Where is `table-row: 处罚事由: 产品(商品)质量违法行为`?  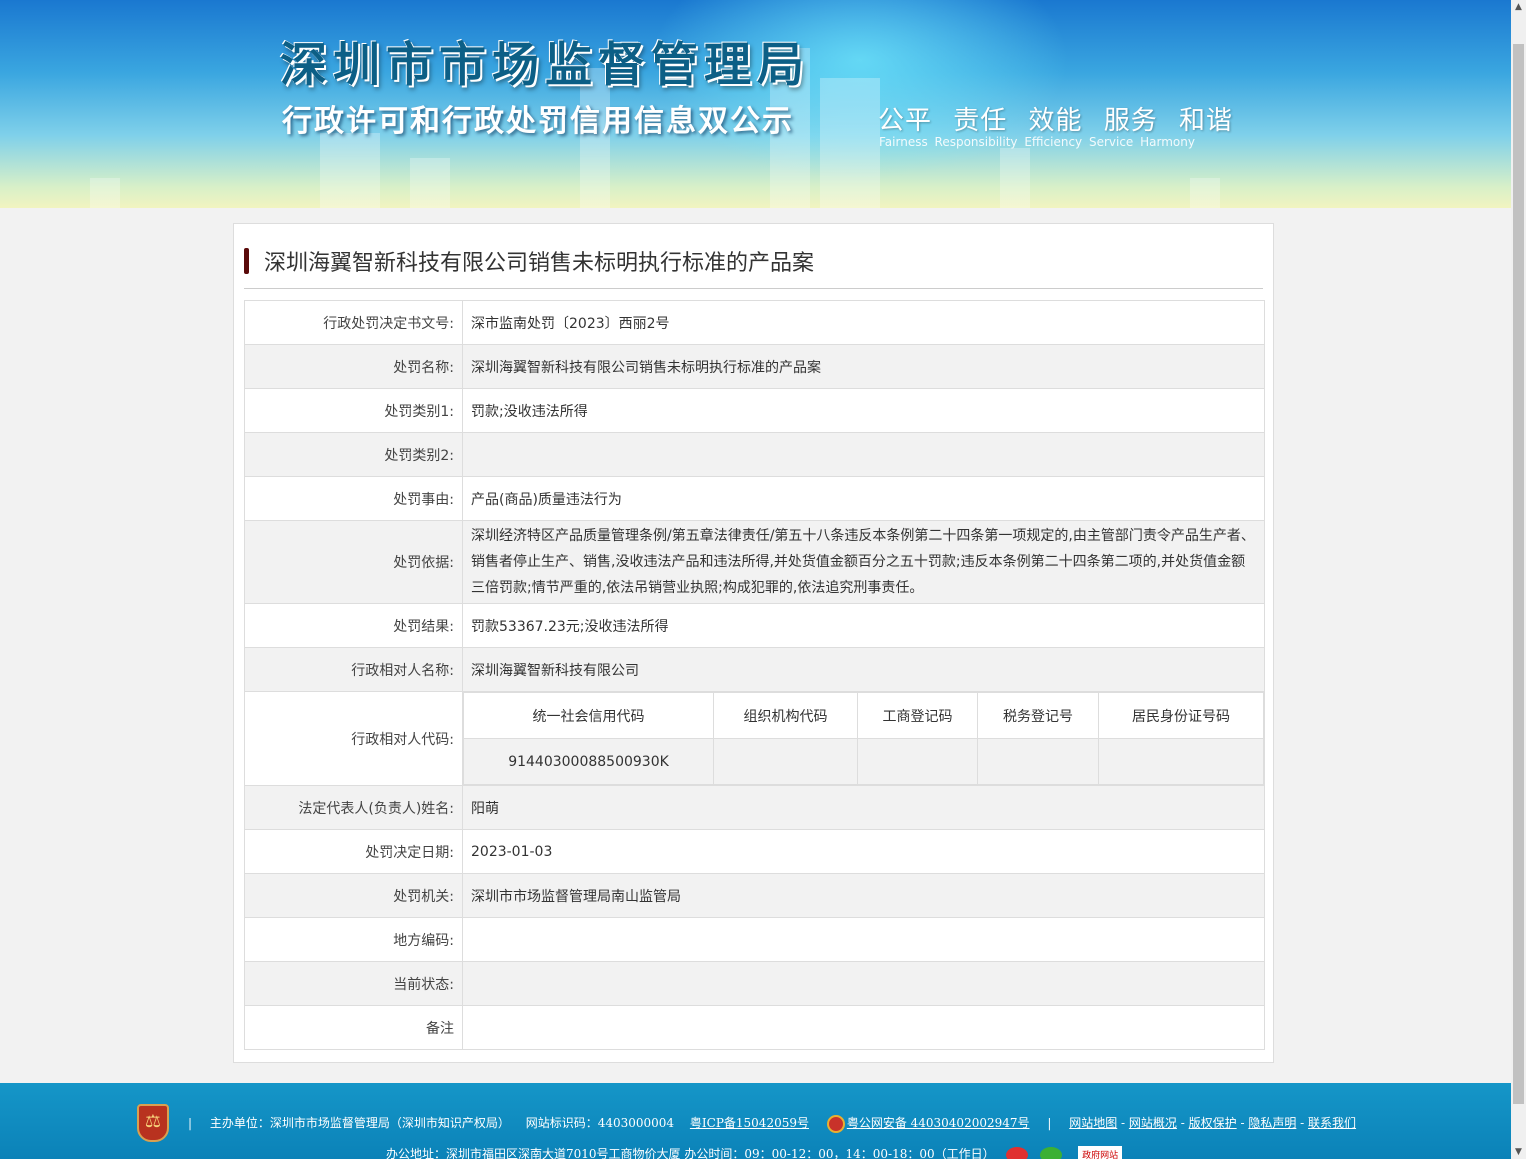
table-row: 处罚事由: 产品(商品)质量违法行为 is located at coordinates (754, 498).